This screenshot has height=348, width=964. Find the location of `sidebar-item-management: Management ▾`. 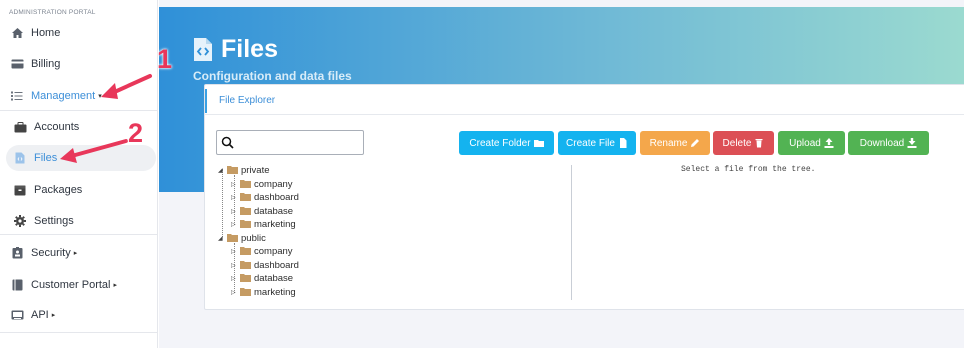

sidebar-item-management: Management ▾ is located at coordinates (79, 96).